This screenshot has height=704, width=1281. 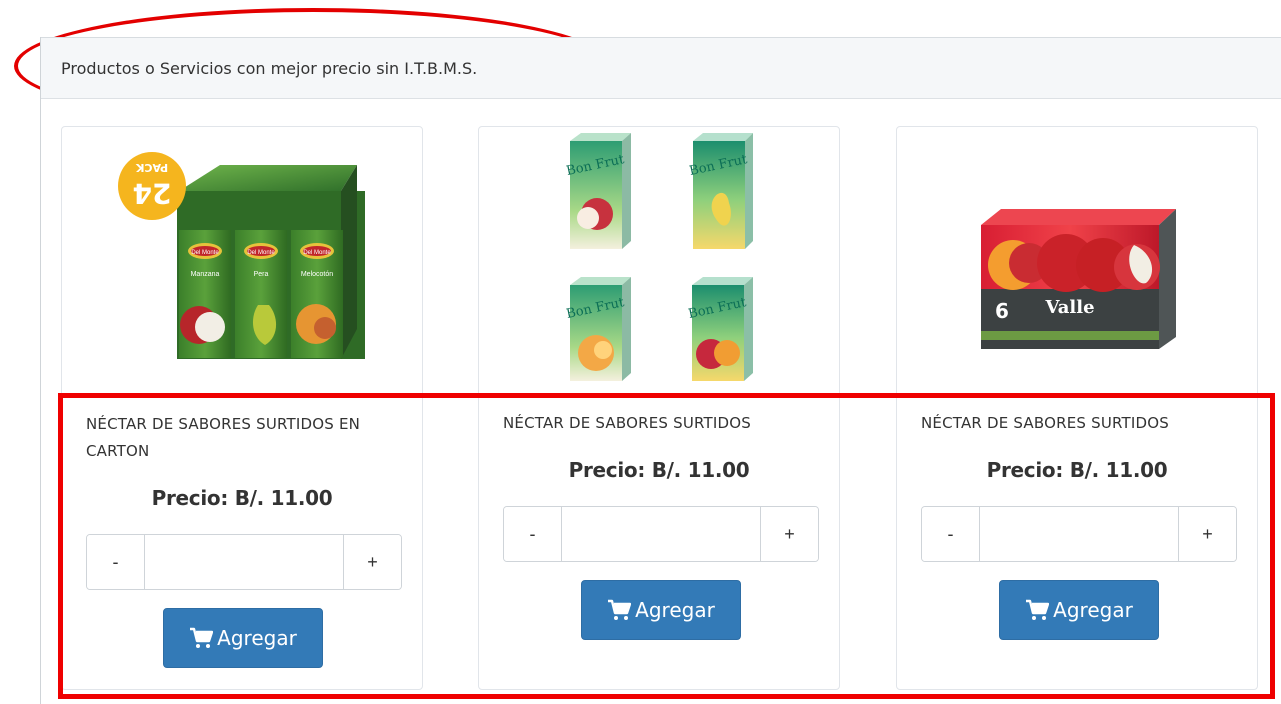 What do you see at coordinates (152, 193) in the screenshot?
I see `pack-badge-number: 24` at bounding box center [152, 193].